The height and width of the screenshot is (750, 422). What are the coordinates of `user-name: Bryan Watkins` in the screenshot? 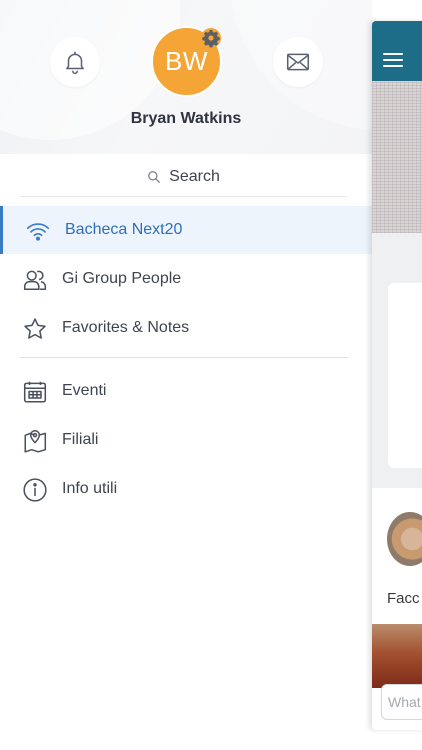 It's located at (186, 118).